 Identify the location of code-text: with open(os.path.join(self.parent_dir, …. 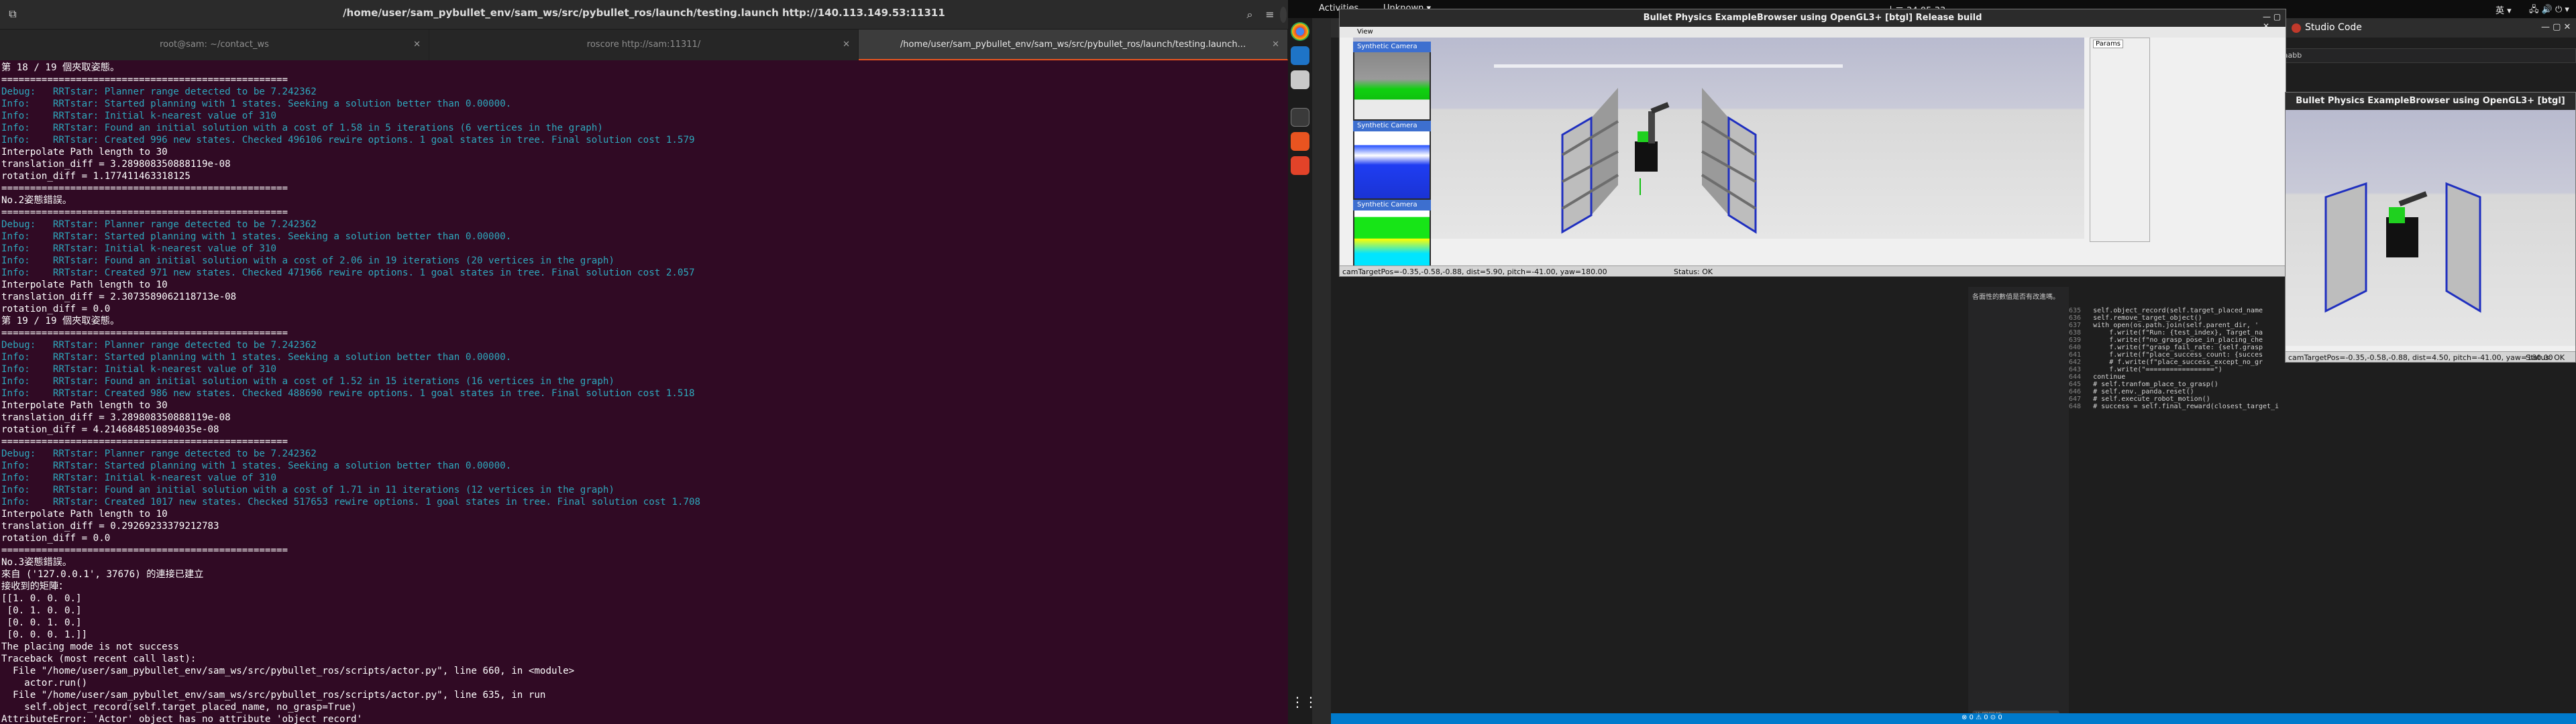
(2176, 325).